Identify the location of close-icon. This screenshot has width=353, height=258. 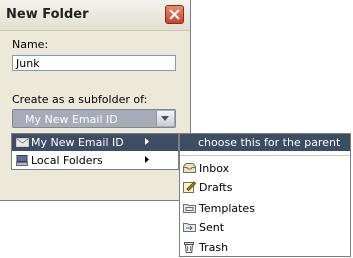
(174, 14).